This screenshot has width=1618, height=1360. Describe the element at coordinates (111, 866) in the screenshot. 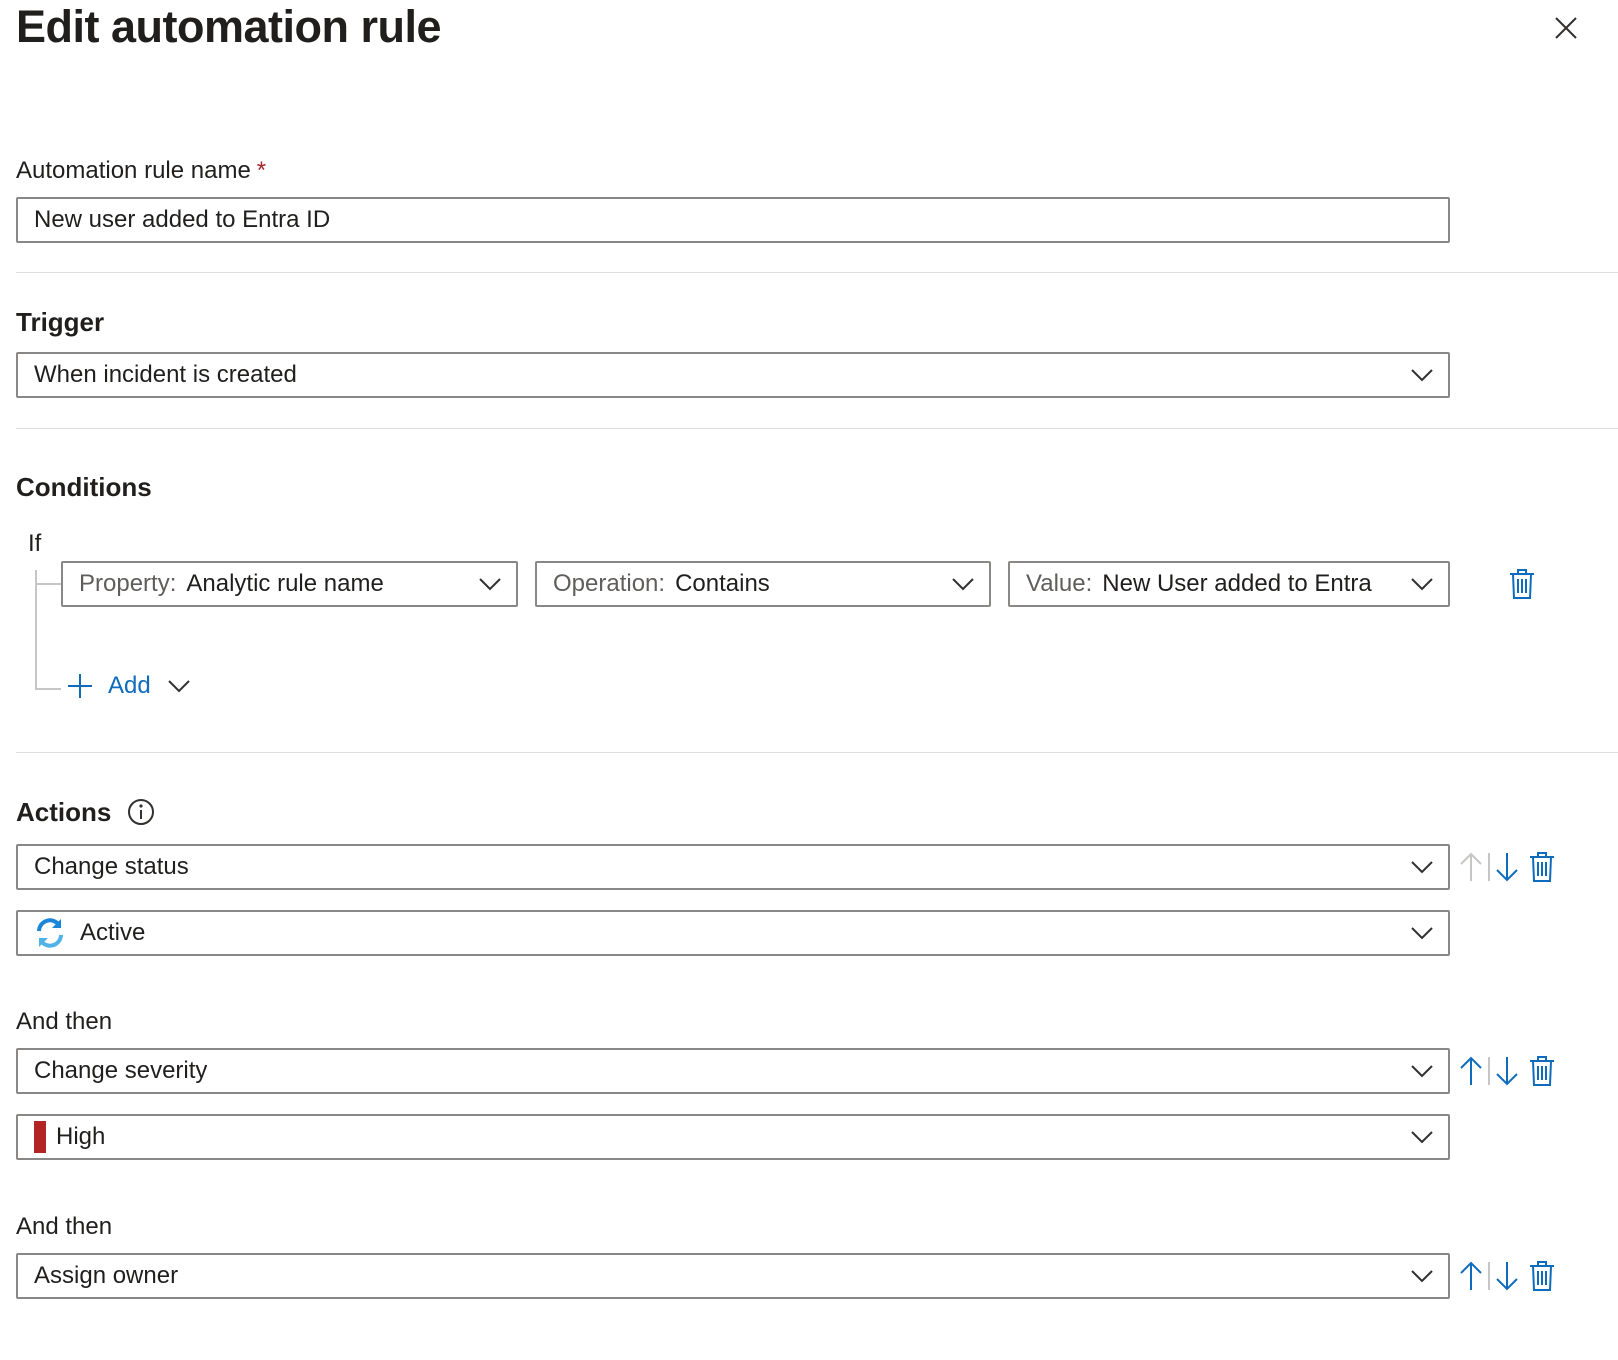

I see `action-1-value: Change status` at that location.